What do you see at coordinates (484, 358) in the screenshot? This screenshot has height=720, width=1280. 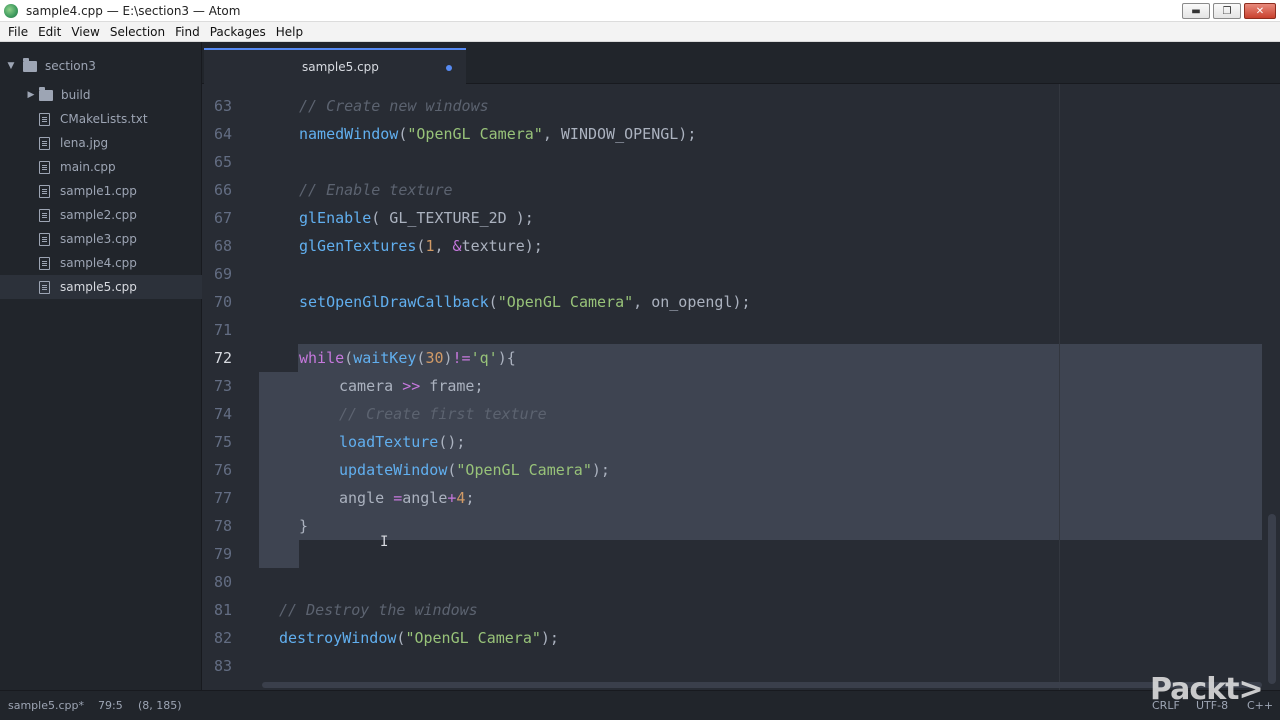 I see `code-token: 'q'` at bounding box center [484, 358].